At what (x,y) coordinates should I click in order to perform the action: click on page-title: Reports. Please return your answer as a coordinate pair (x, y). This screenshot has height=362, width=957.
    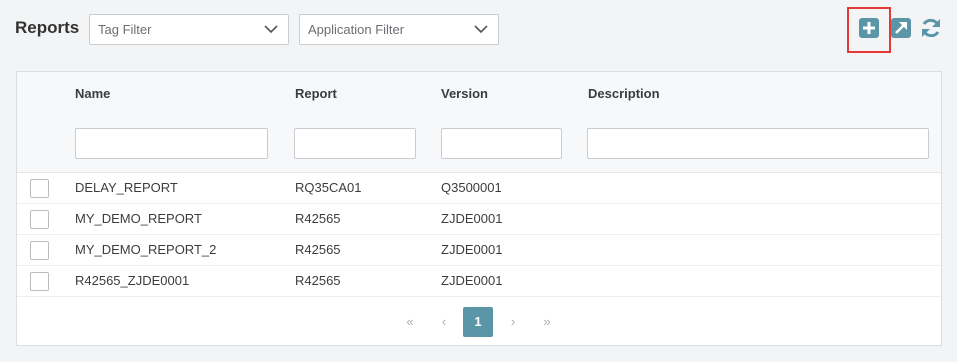
    Looking at the image, I should click on (47, 27).